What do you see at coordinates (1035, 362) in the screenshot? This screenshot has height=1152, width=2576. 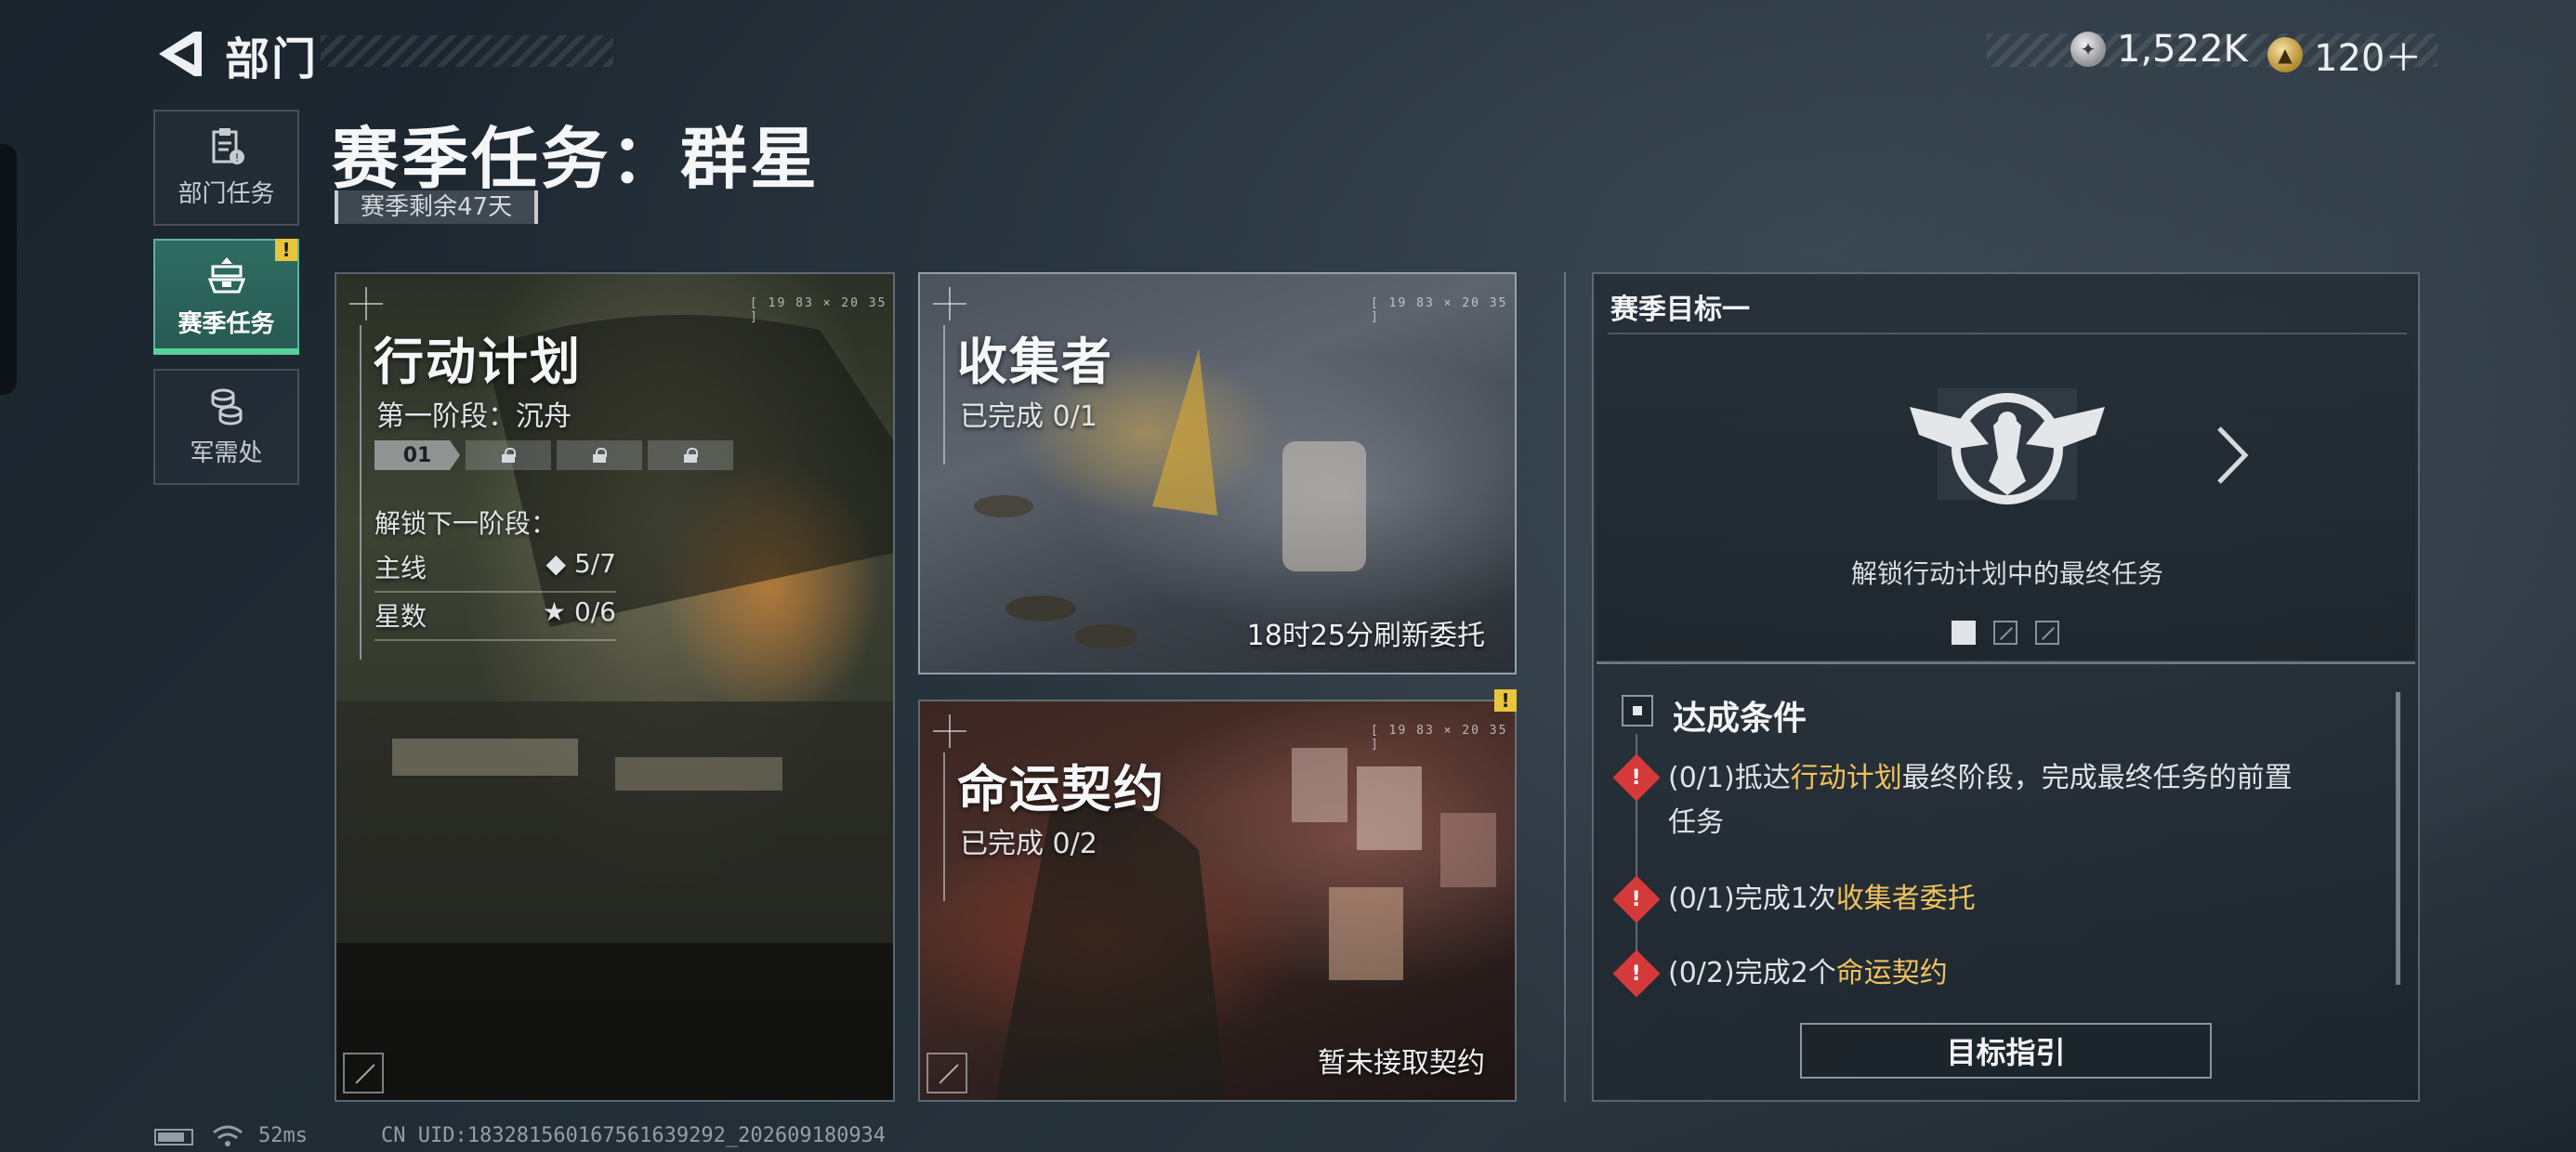 I see `collector-title: 收集者` at bounding box center [1035, 362].